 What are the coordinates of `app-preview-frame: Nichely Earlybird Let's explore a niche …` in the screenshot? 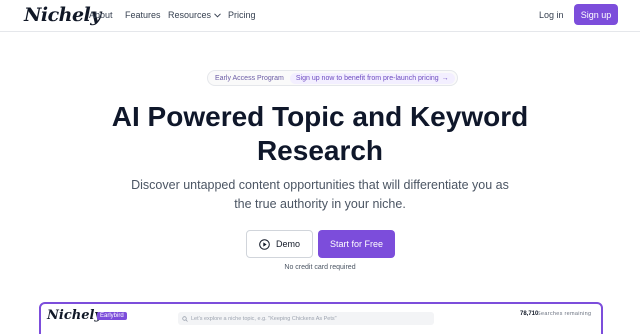 It's located at (321, 318).